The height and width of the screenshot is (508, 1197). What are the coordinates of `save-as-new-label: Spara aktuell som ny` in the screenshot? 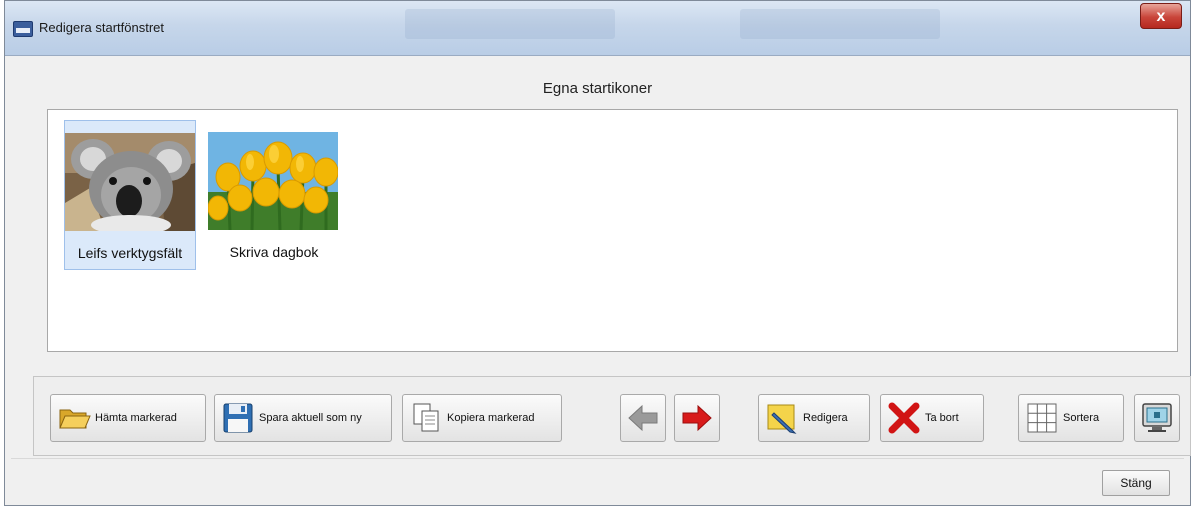 It's located at (310, 418).